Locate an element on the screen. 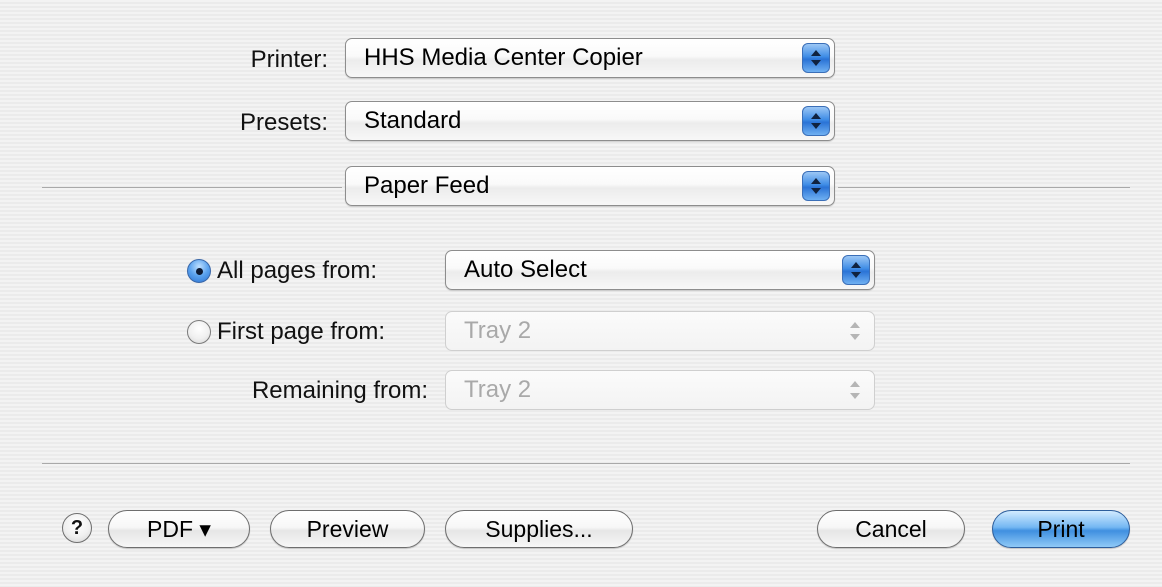  help-button: ? is located at coordinates (77, 528).